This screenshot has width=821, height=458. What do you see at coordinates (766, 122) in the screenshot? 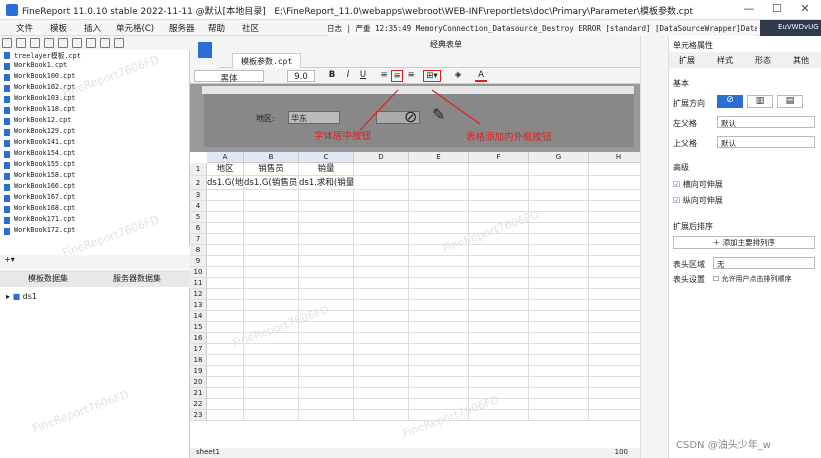
I see `left-parent-select: 默认` at bounding box center [766, 122].